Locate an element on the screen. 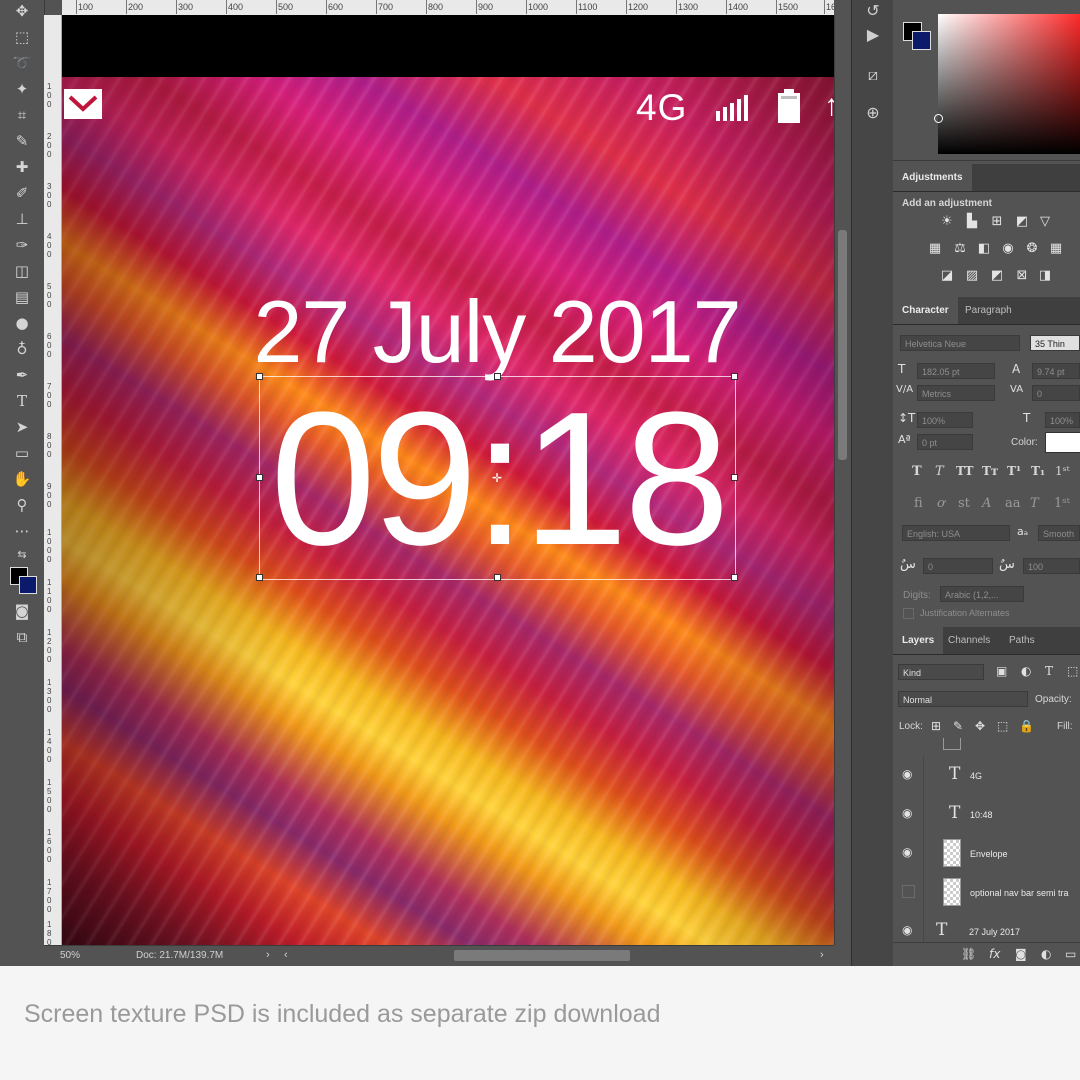 The width and height of the screenshot is (1080, 1080). layer-name: 27 July 2017 is located at coordinates (994, 932).